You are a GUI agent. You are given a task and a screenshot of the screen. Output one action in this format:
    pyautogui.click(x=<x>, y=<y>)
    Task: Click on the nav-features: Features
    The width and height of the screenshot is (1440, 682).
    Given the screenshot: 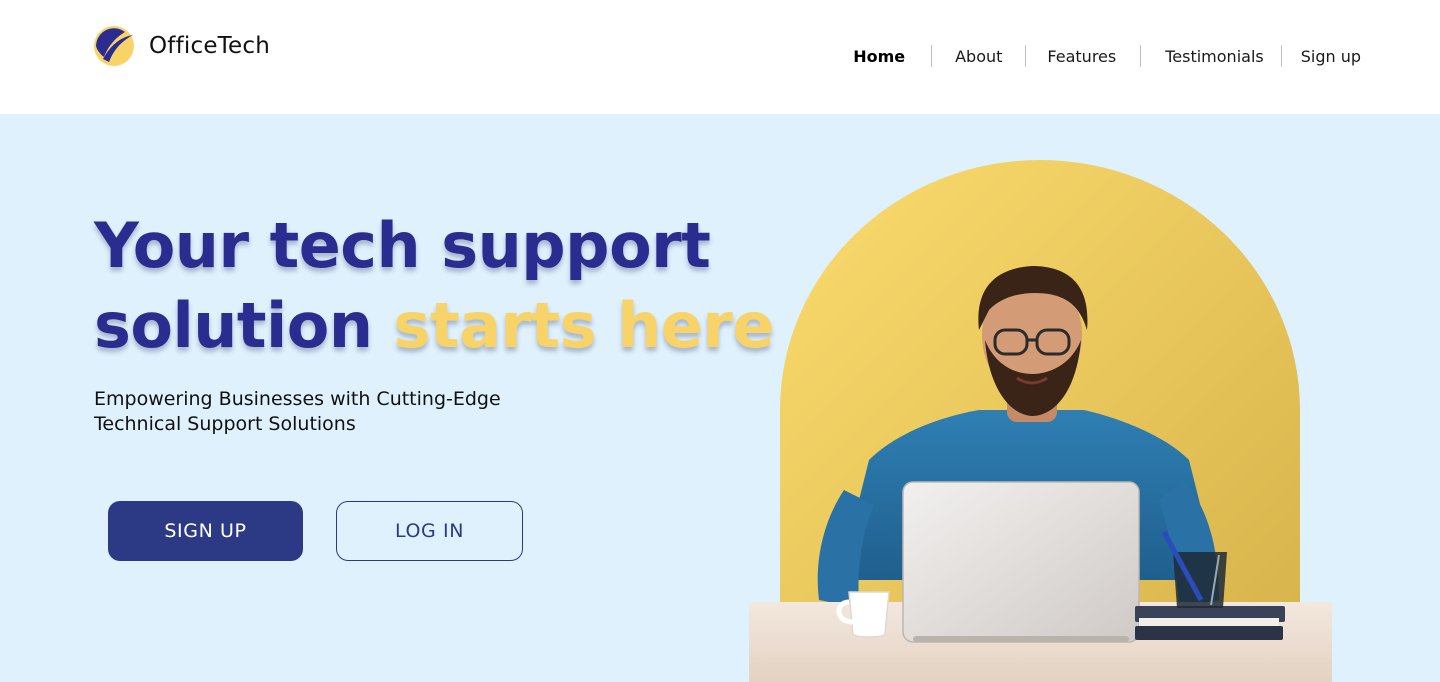 What is the action you would take?
    pyautogui.click(x=1081, y=56)
    